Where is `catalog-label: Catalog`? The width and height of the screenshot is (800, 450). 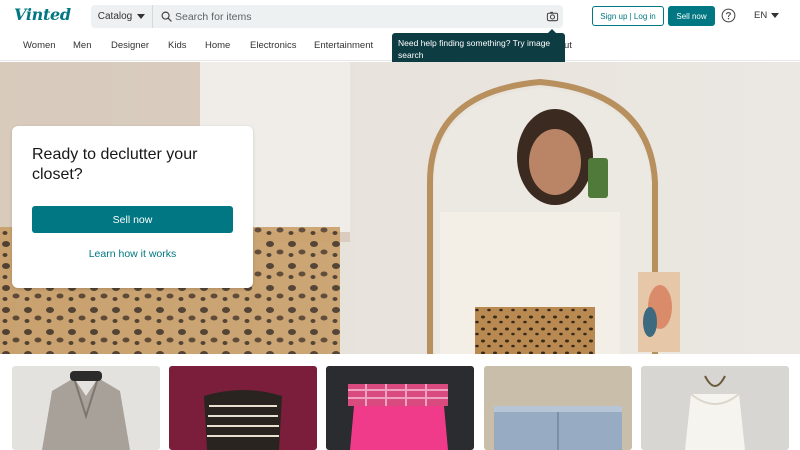
catalog-label: Catalog is located at coordinates (115, 16).